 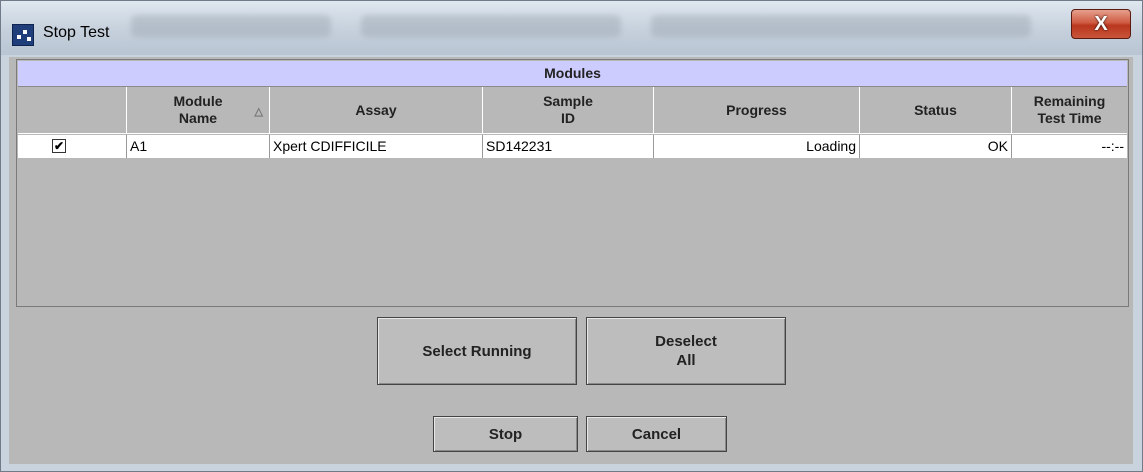 I want to click on deselect-all-button: Deselect All, so click(x=686, y=351).